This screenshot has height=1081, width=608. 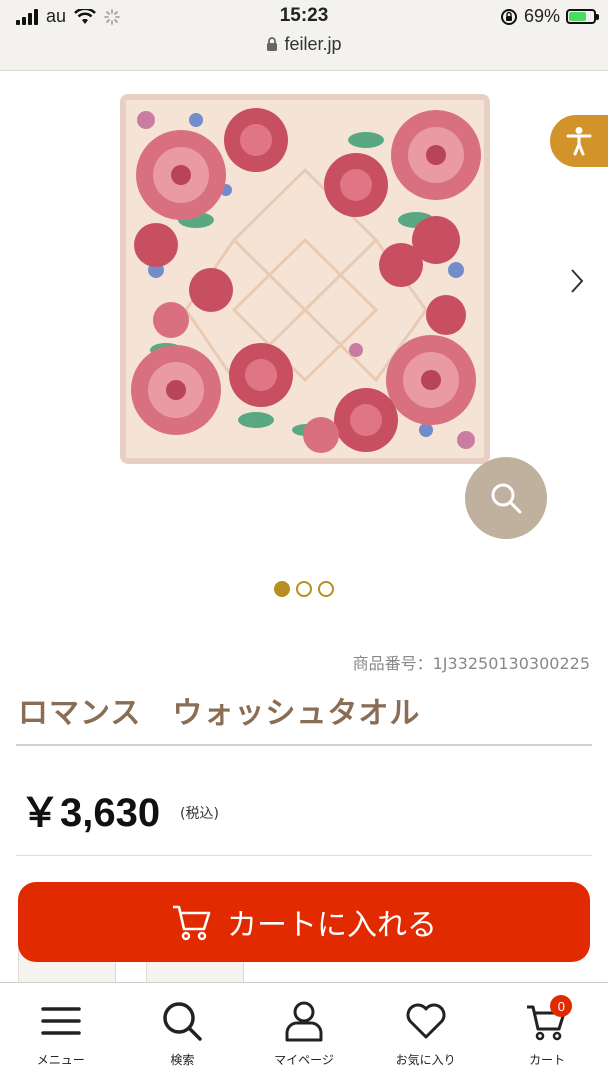 I want to click on nav-menu: メニュー, so click(x=61, y=1032).